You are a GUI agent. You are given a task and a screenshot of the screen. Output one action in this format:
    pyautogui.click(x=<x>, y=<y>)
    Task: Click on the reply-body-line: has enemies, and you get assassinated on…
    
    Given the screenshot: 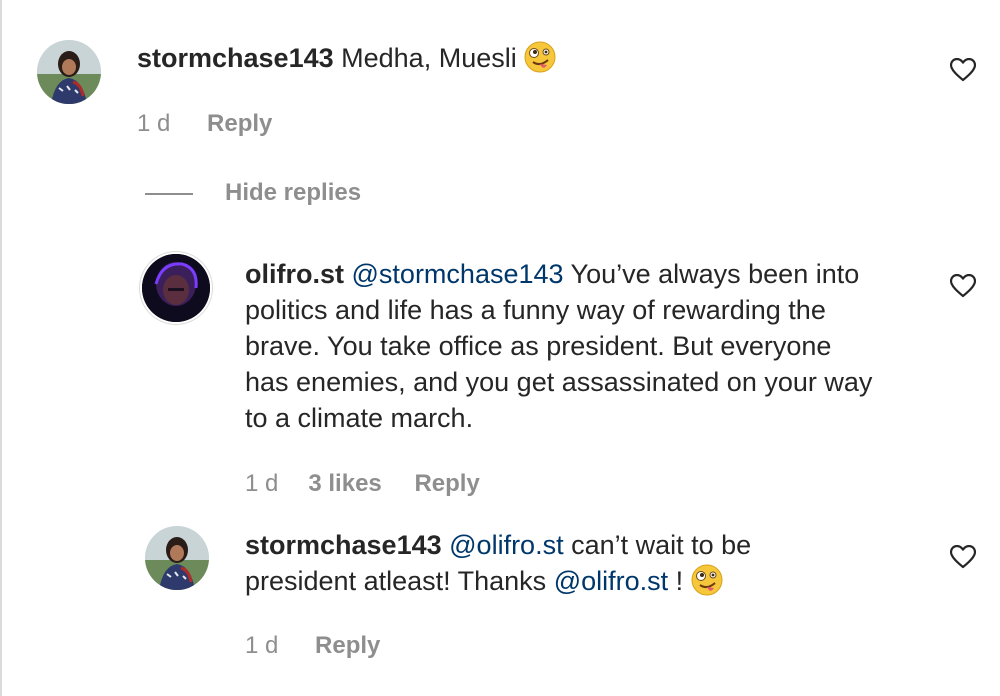 What is the action you would take?
    pyautogui.click(x=559, y=382)
    